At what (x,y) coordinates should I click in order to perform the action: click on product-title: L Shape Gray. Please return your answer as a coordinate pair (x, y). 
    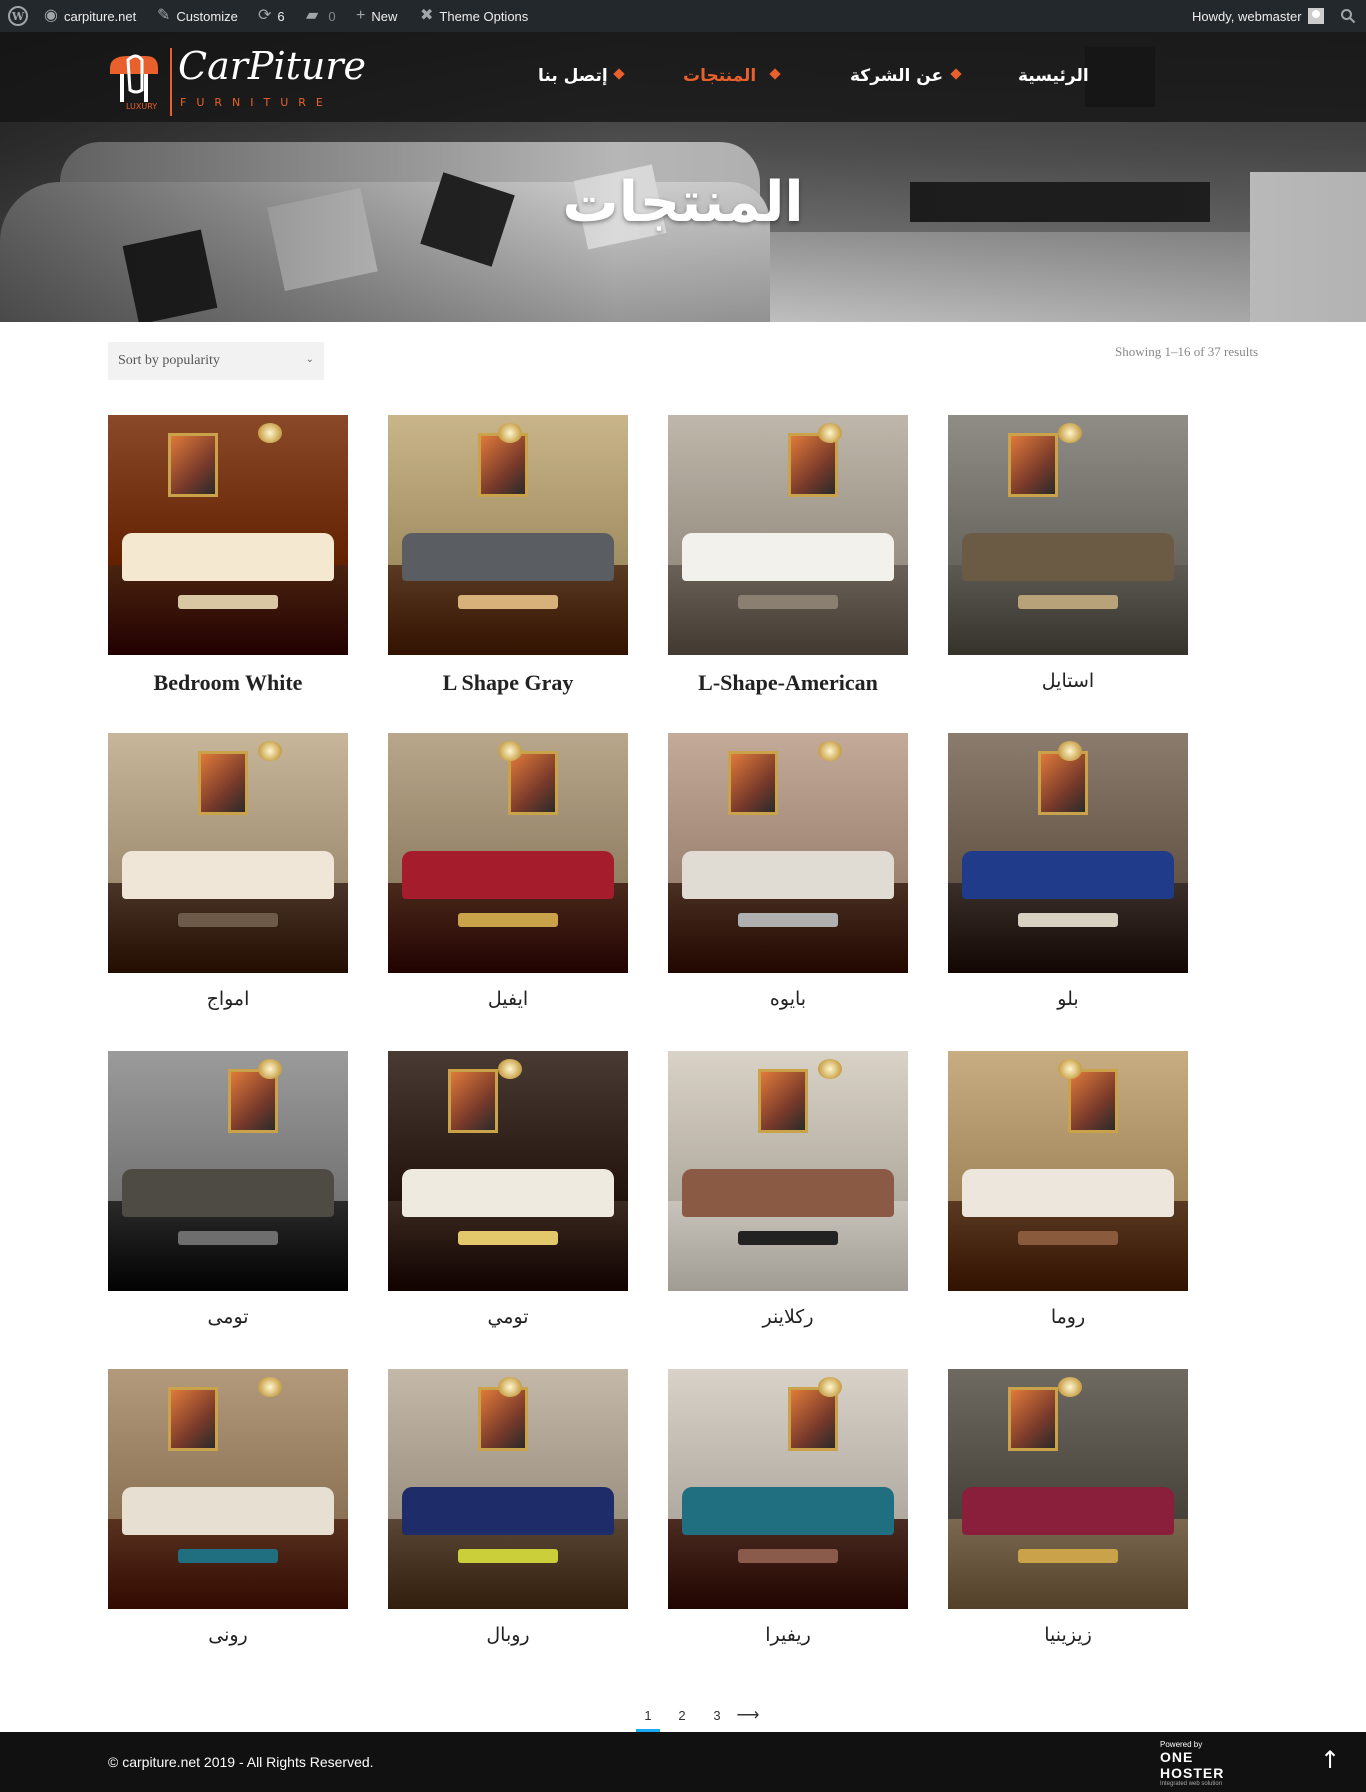
    Looking at the image, I should click on (508, 683).